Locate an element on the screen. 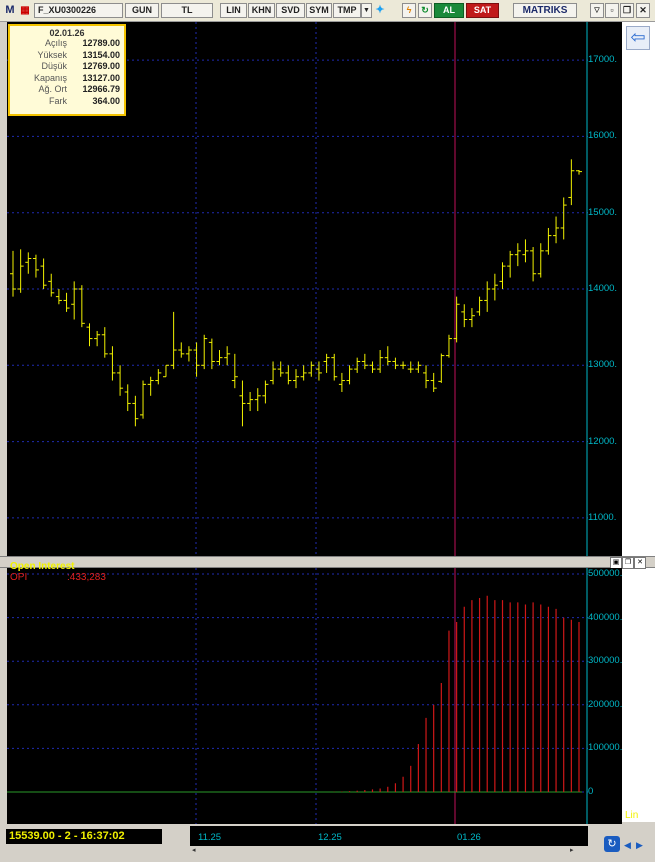 Image resolution: width=655 pixels, height=862 pixels. oi-tick-label: 500000. is located at coordinates (605, 573).